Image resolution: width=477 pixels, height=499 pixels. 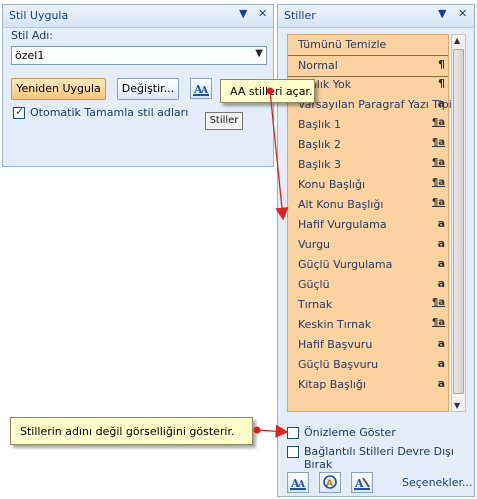 What do you see at coordinates (271, 91) in the screenshot?
I see `callout-top-text: AA stilleri açar.` at bounding box center [271, 91].